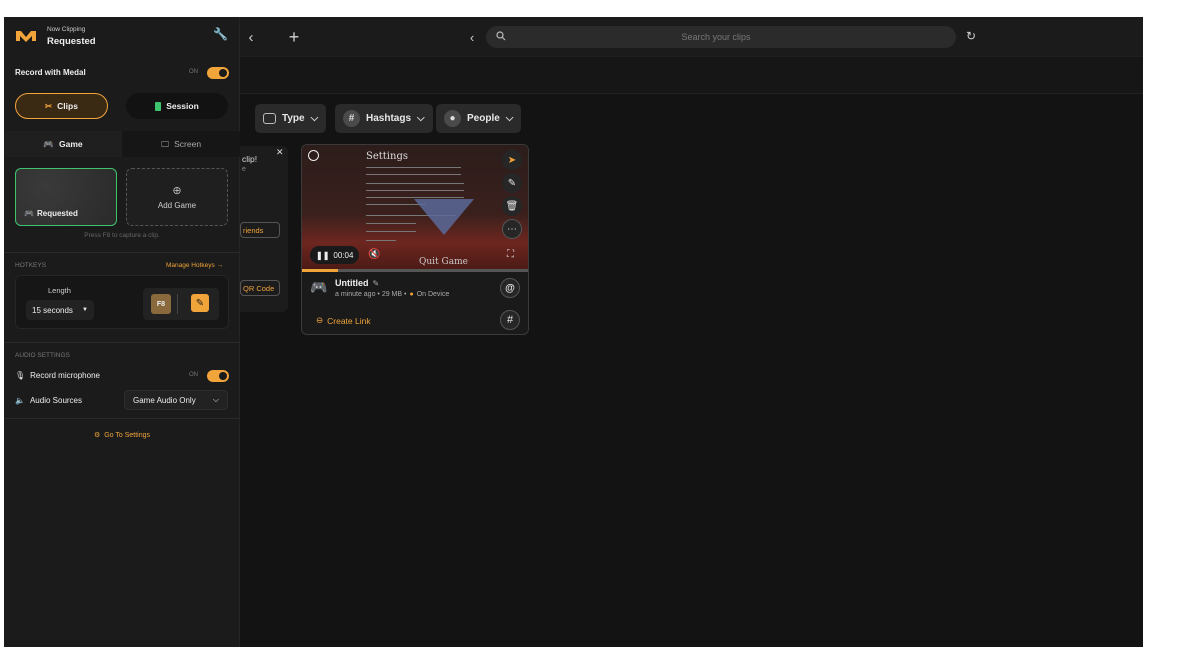  Describe the element at coordinates (161, 304) in the screenshot. I see `hotkey-key: F8` at that location.